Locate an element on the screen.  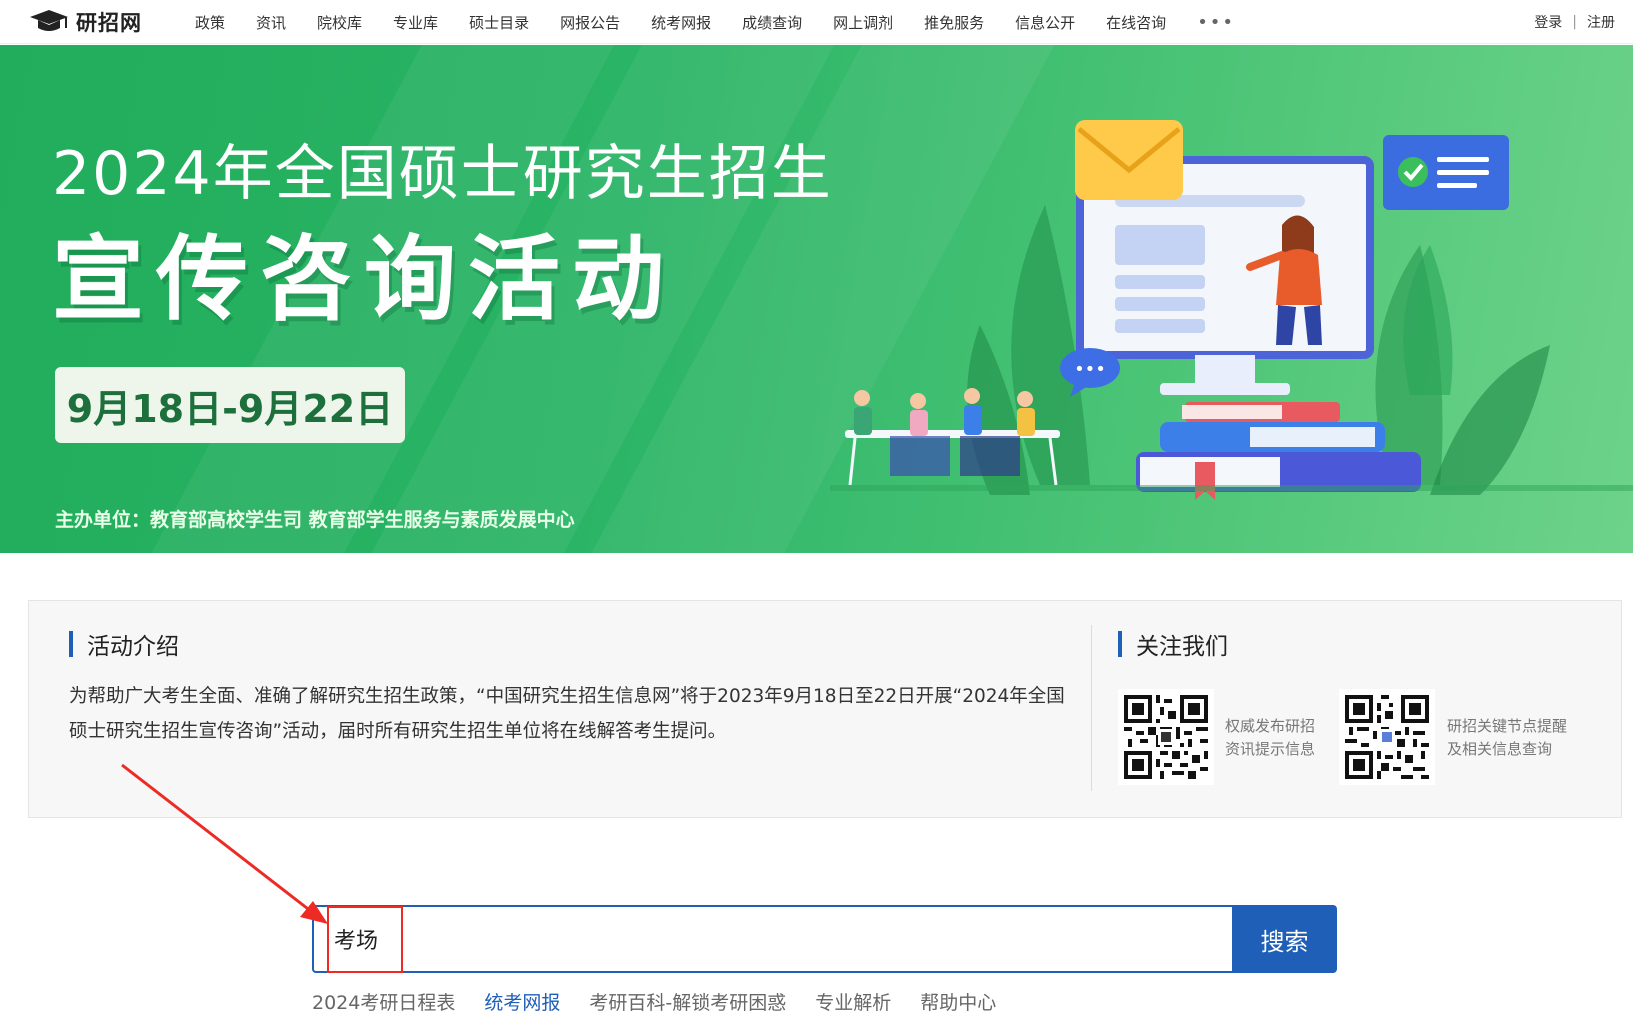
banner-subtitle: 2024年全国硕士研究生招生 is located at coordinates (442, 174).